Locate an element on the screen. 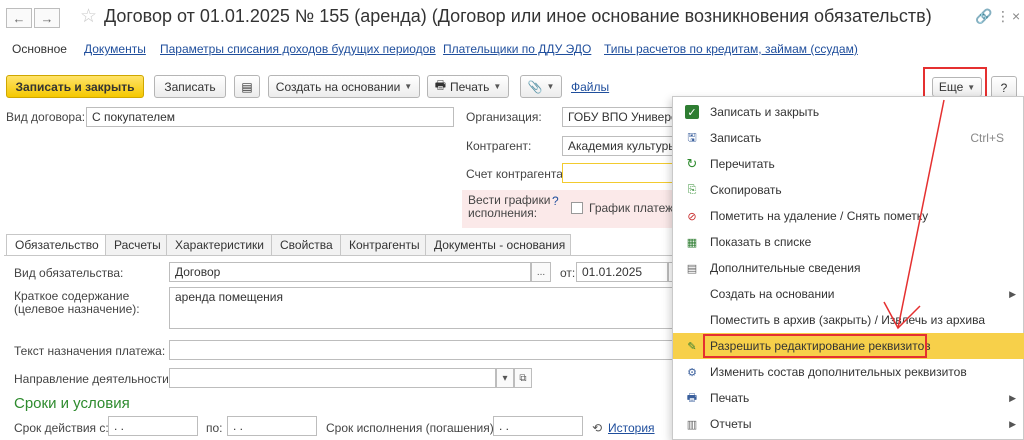 The width and height of the screenshot is (1024, 440). annotation-arrow is located at coordinates (914, 214).